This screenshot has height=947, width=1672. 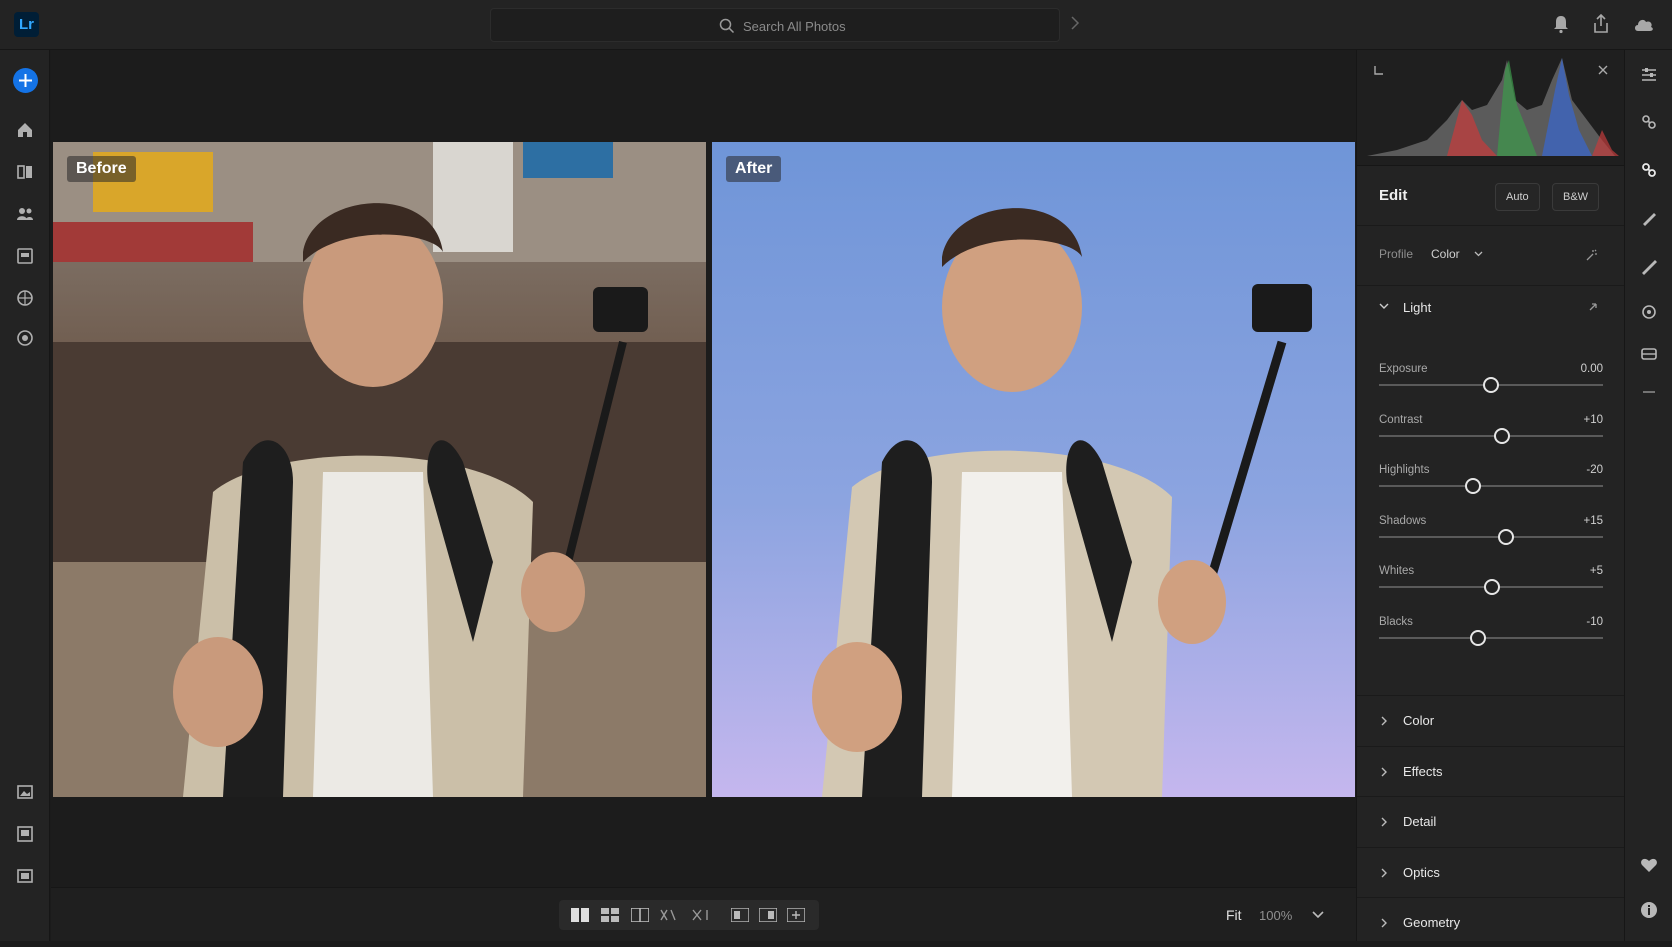 What do you see at coordinates (796, 915) in the screenshot?
I see `add-compare-icon` at bounding box center [796, 915].